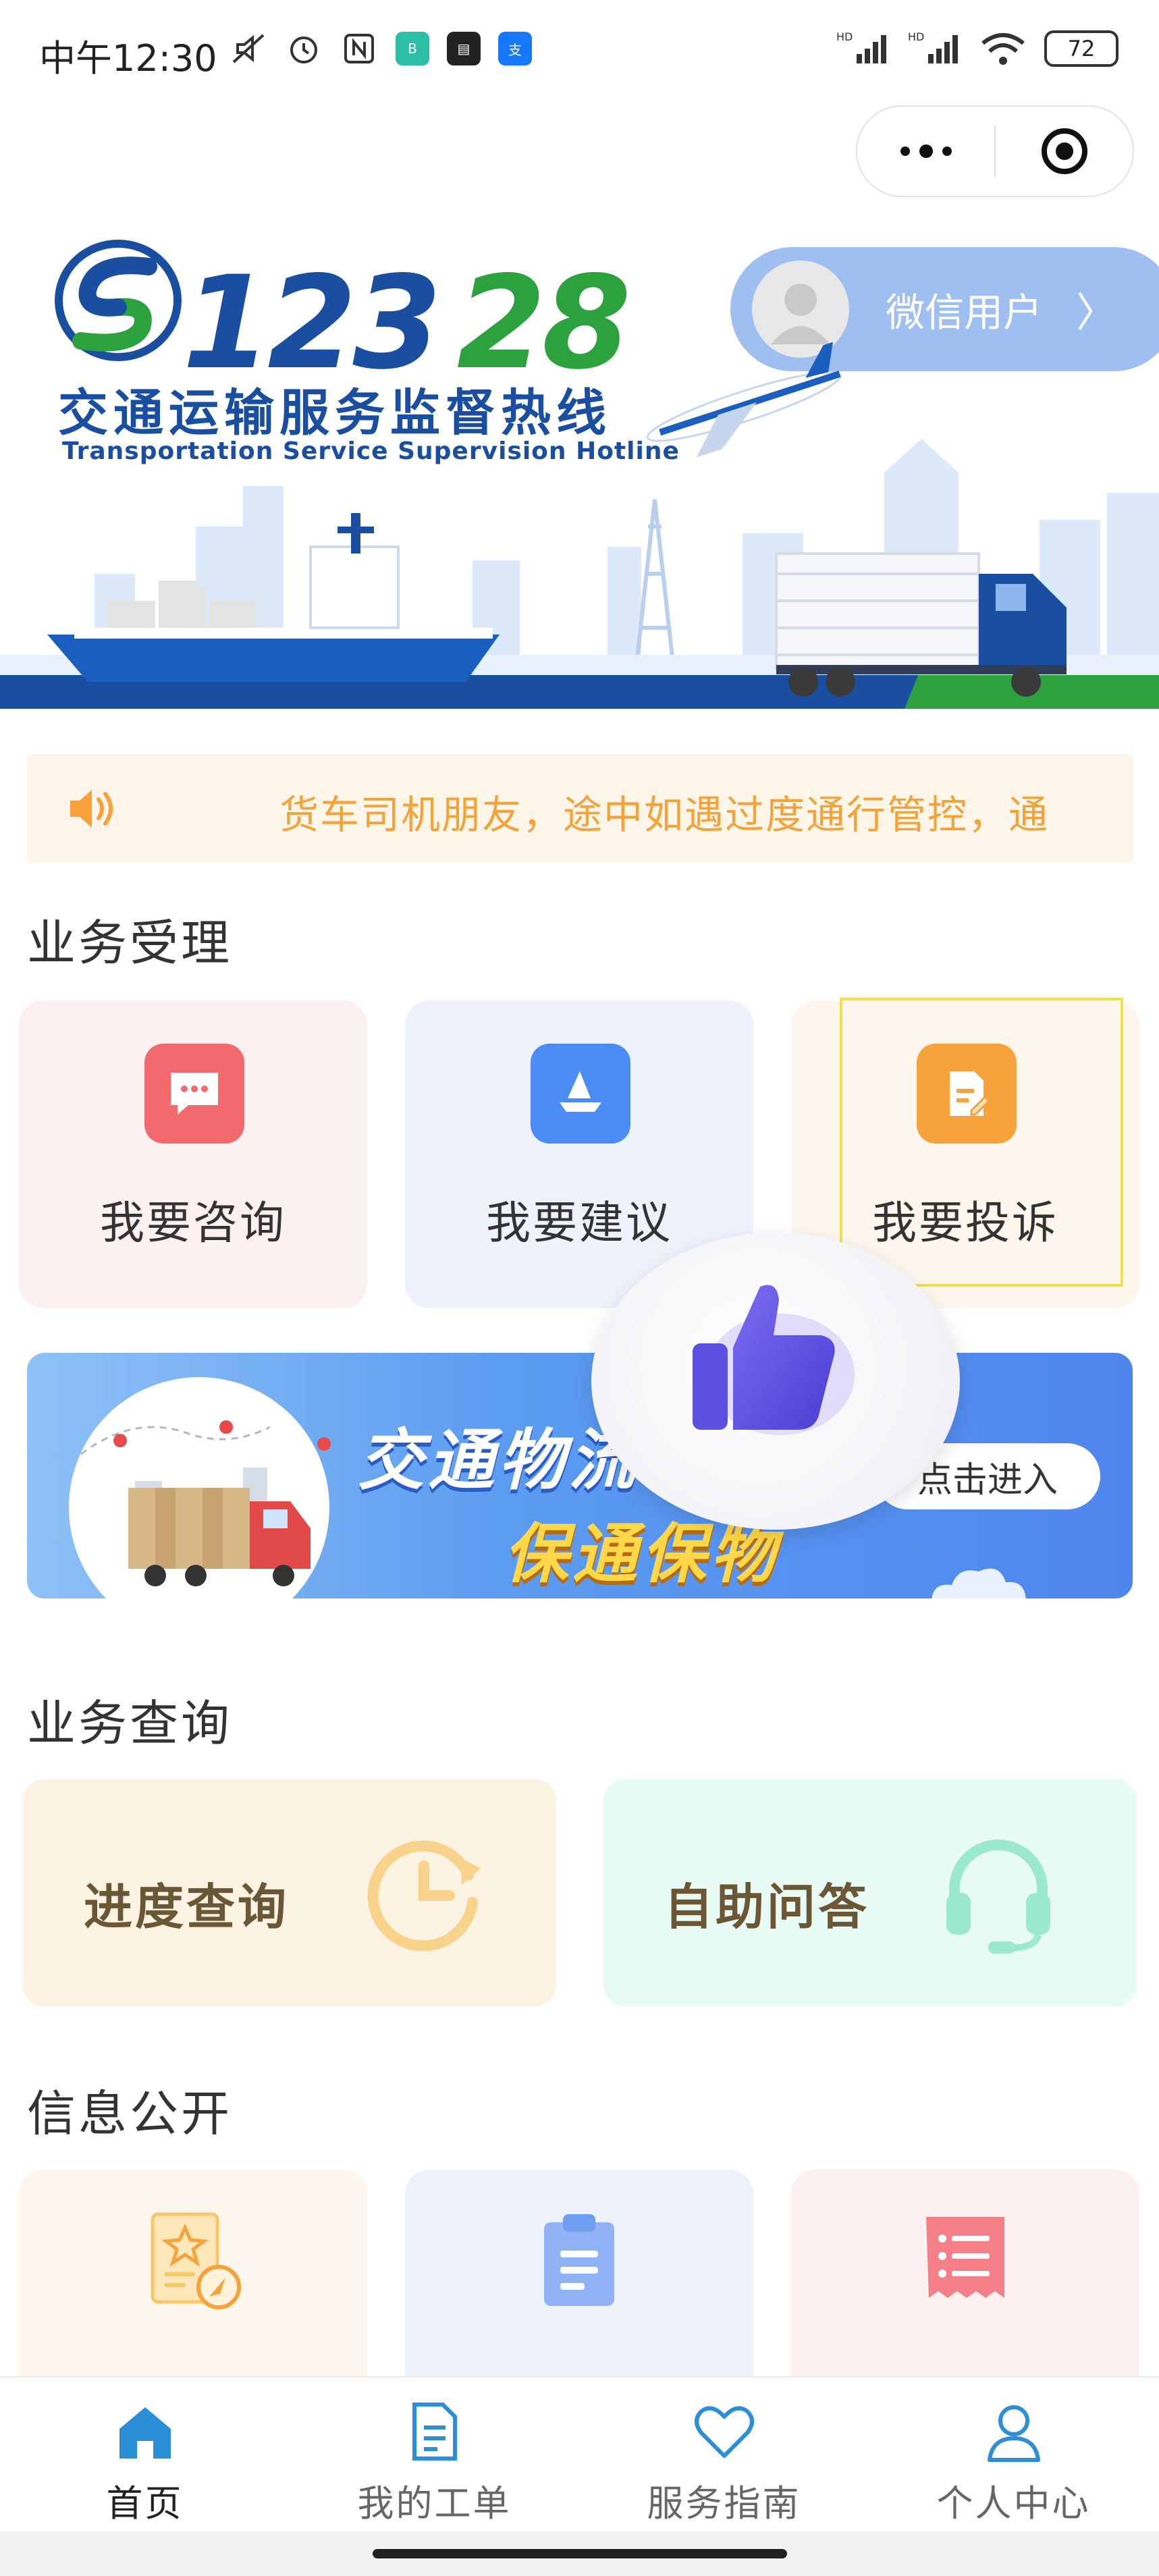 The width and height of the screenshot is (1159, 2576). Describe the element at coordinates (774, 1360) in the screenshot. I see `thumbs-up-icon` at that location.